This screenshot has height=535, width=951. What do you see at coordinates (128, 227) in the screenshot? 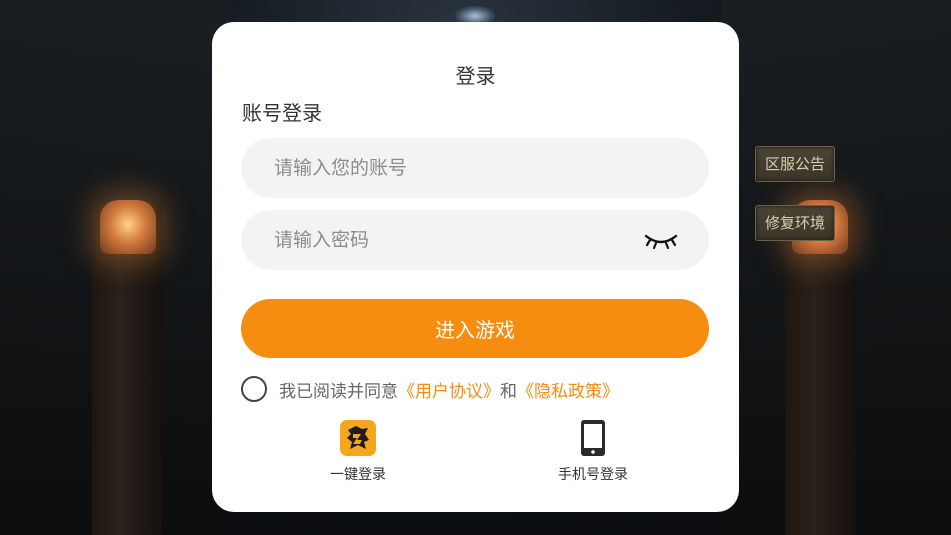
I see `background-lamp-left` at bounding box center [128, 227].